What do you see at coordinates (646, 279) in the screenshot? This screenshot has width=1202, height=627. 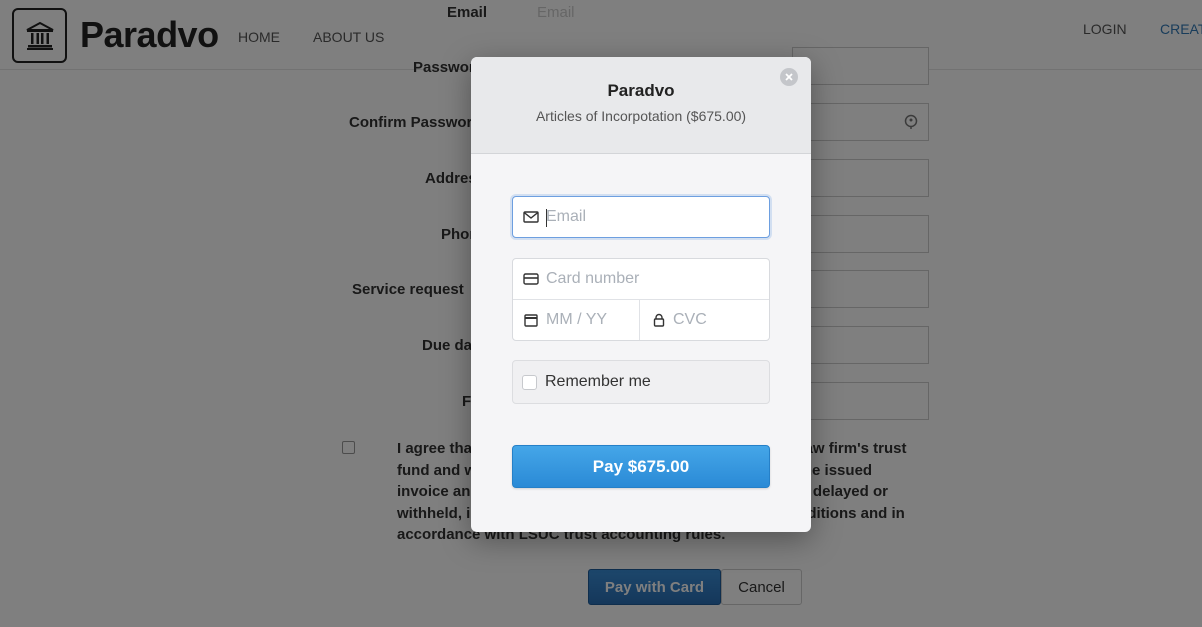 I see `card-number-input` at bounding box center [646, 279].